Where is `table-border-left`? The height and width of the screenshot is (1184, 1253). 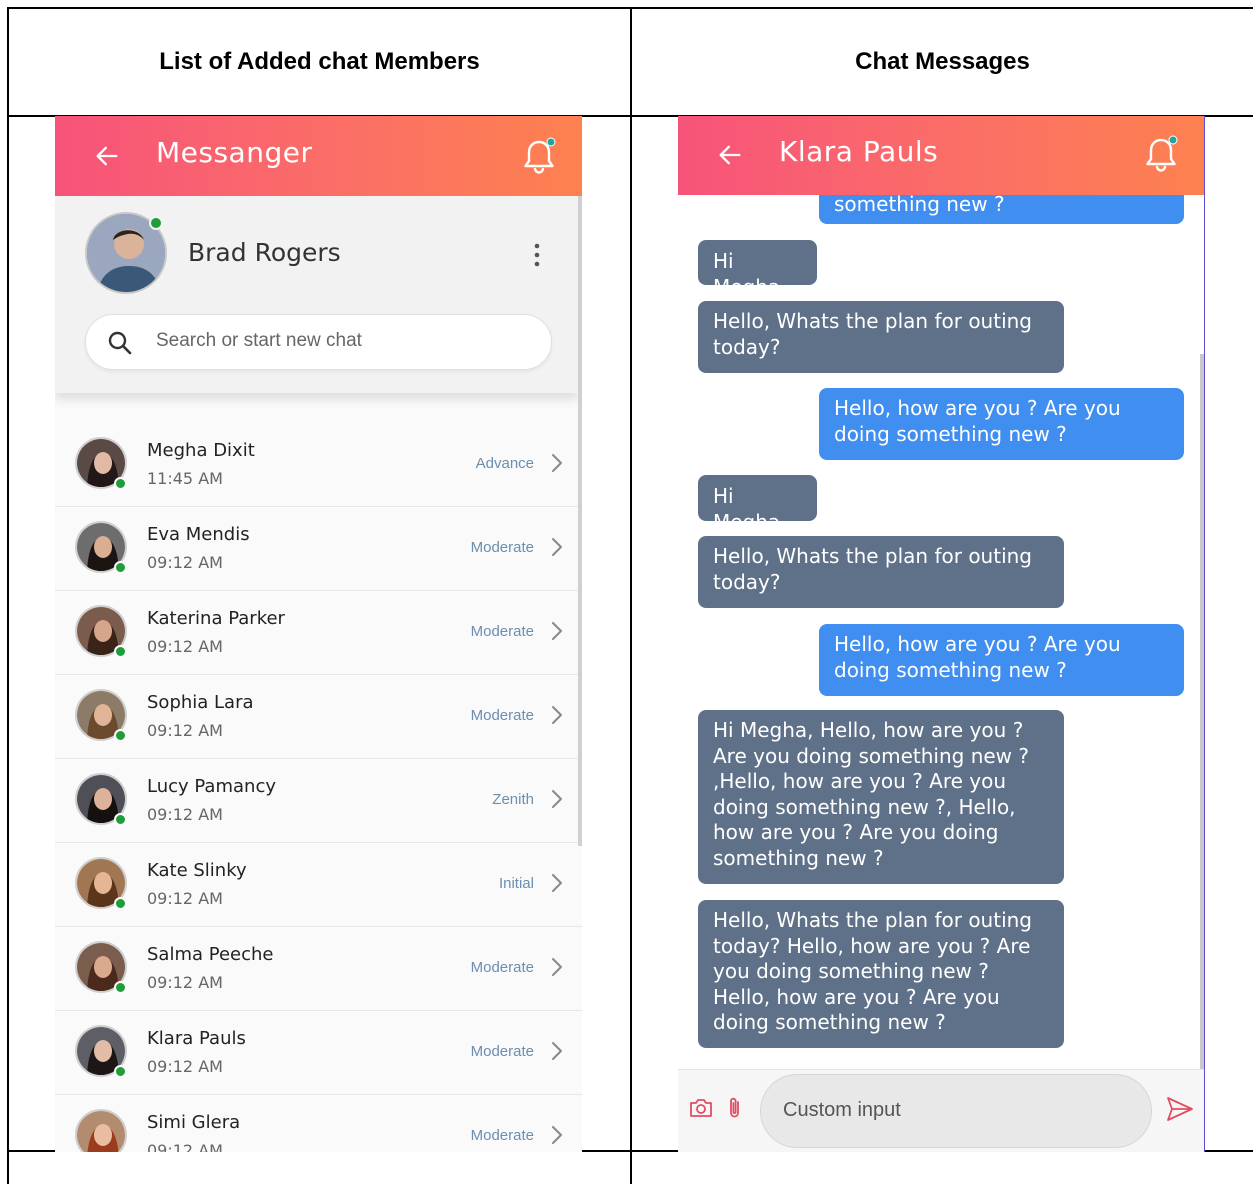 table-border-left is located at coordinates (8, 595).